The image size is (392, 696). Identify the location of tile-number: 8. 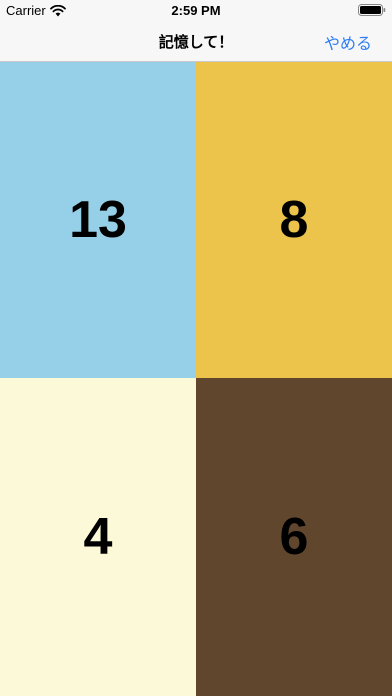
(294, 220).